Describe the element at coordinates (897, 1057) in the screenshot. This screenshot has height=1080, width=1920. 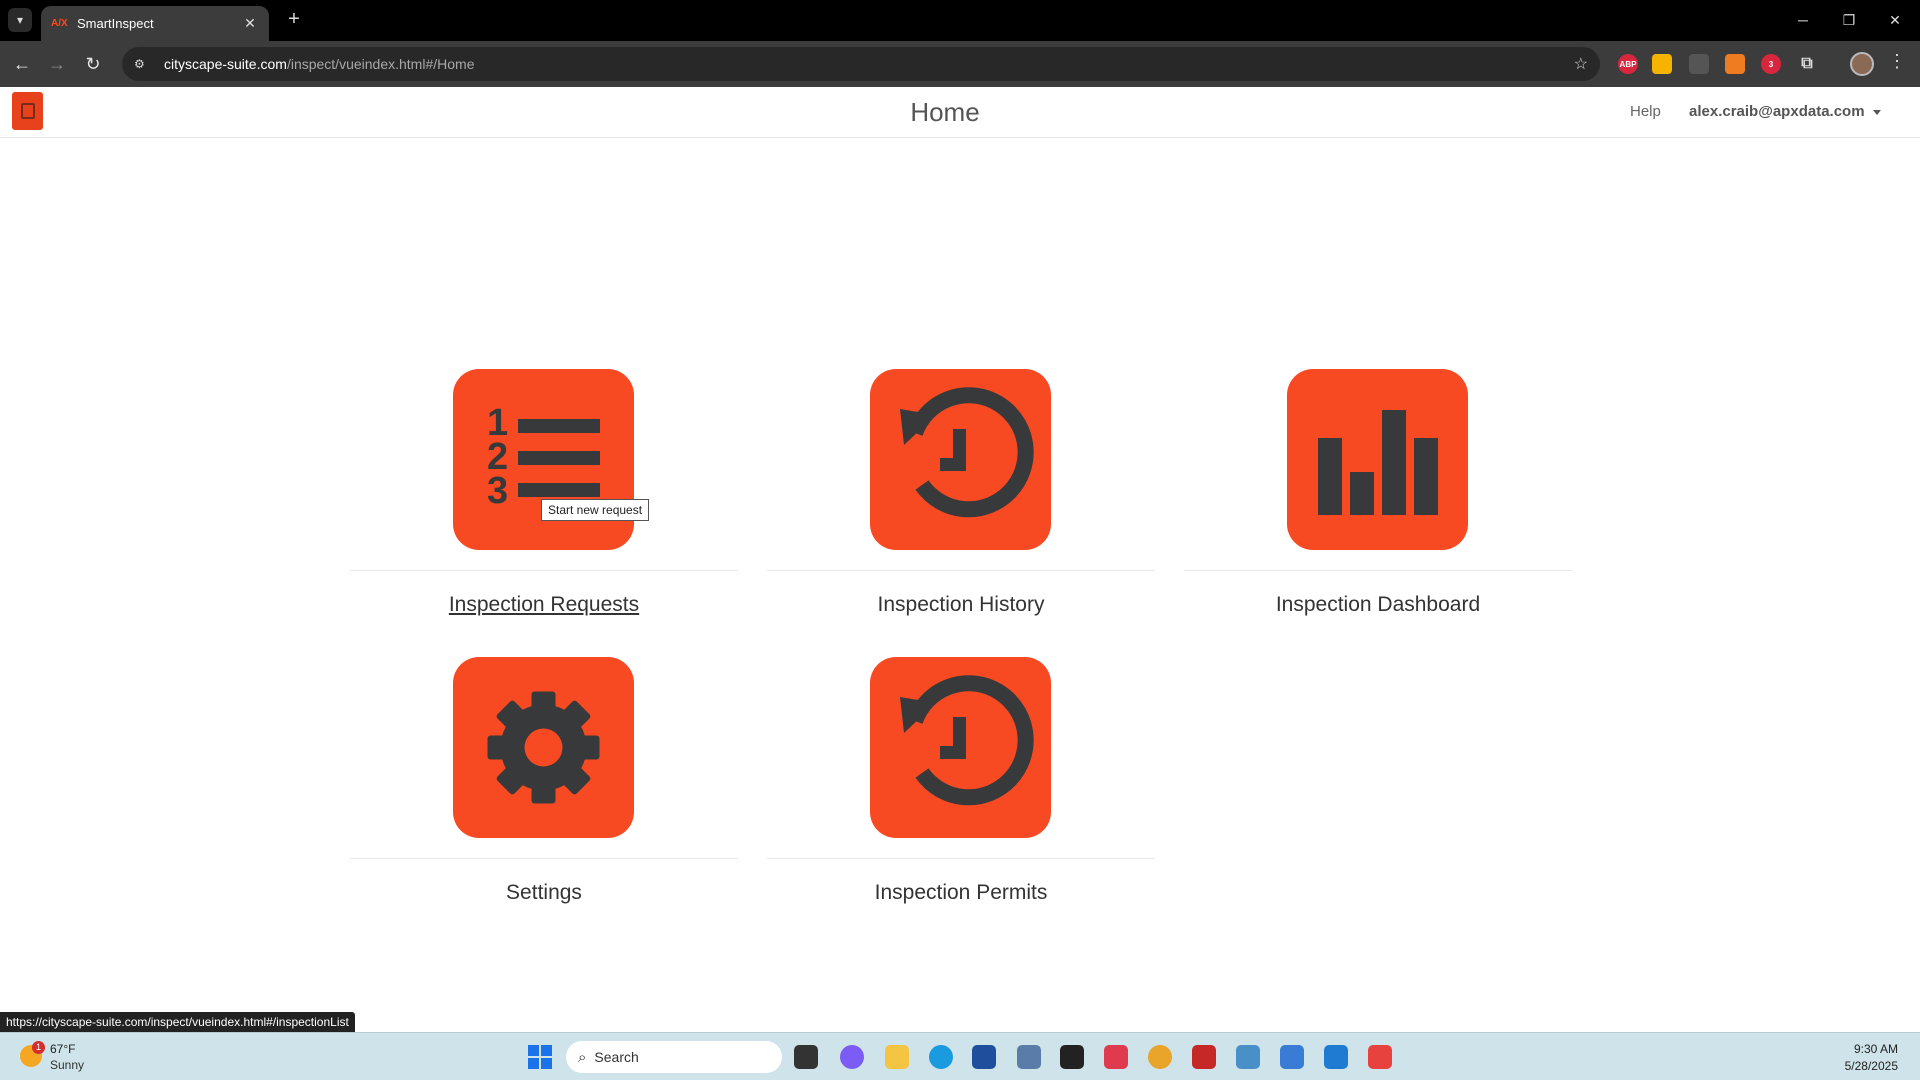
I see `file-explorer-icon` at that location.